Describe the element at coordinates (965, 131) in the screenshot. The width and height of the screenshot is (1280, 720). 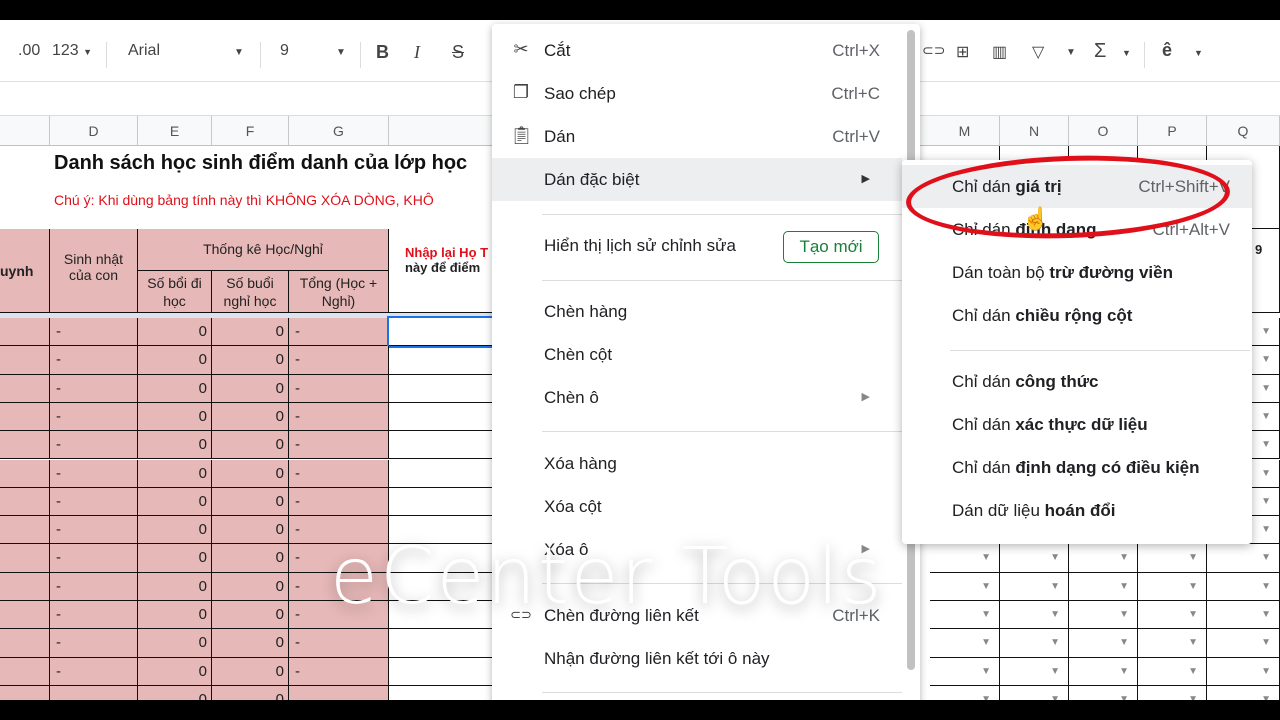
I see `column-header-m: M` at that location.